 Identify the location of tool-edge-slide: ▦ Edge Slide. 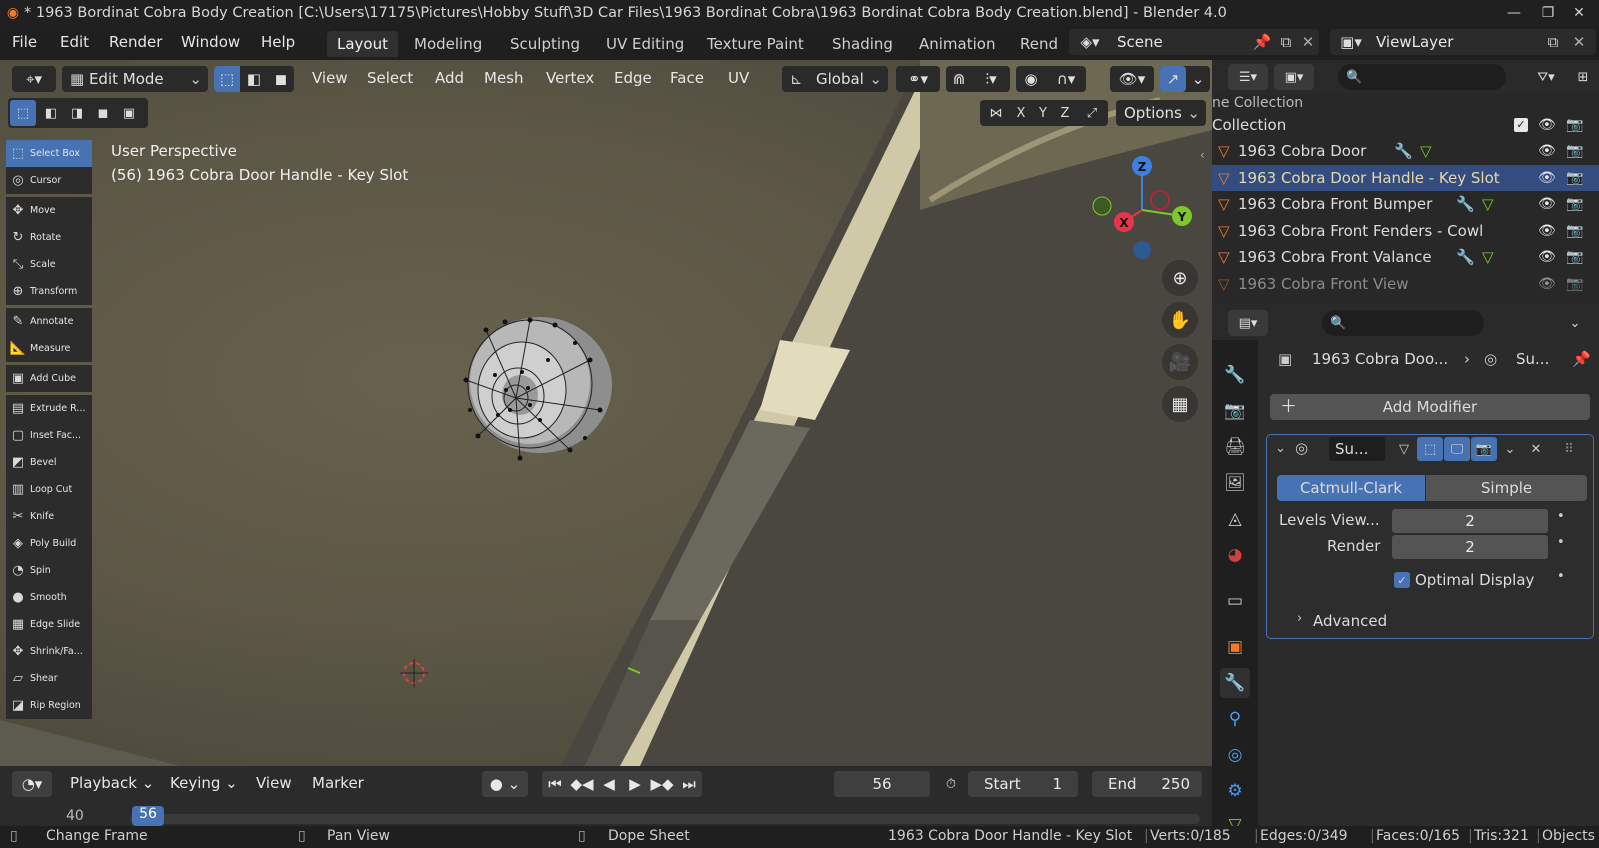
(49, 624).